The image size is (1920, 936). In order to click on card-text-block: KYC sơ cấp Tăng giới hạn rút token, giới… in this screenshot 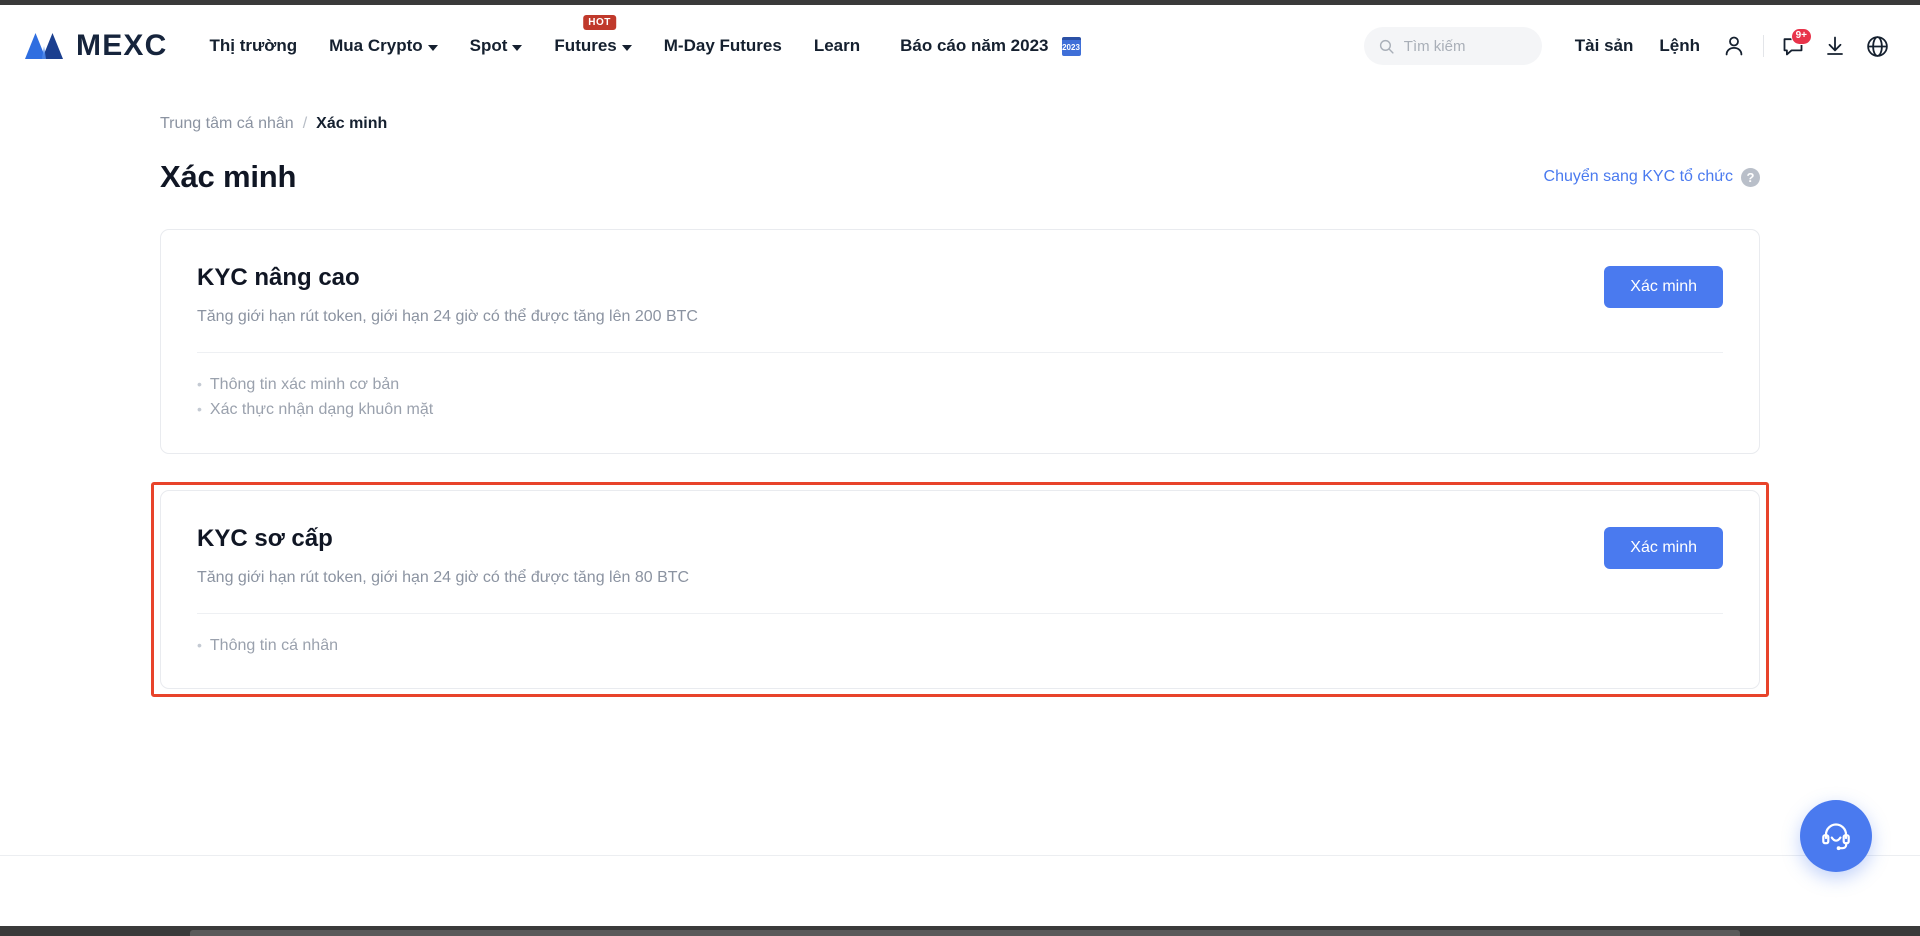, I will do `click(443, 556)`.